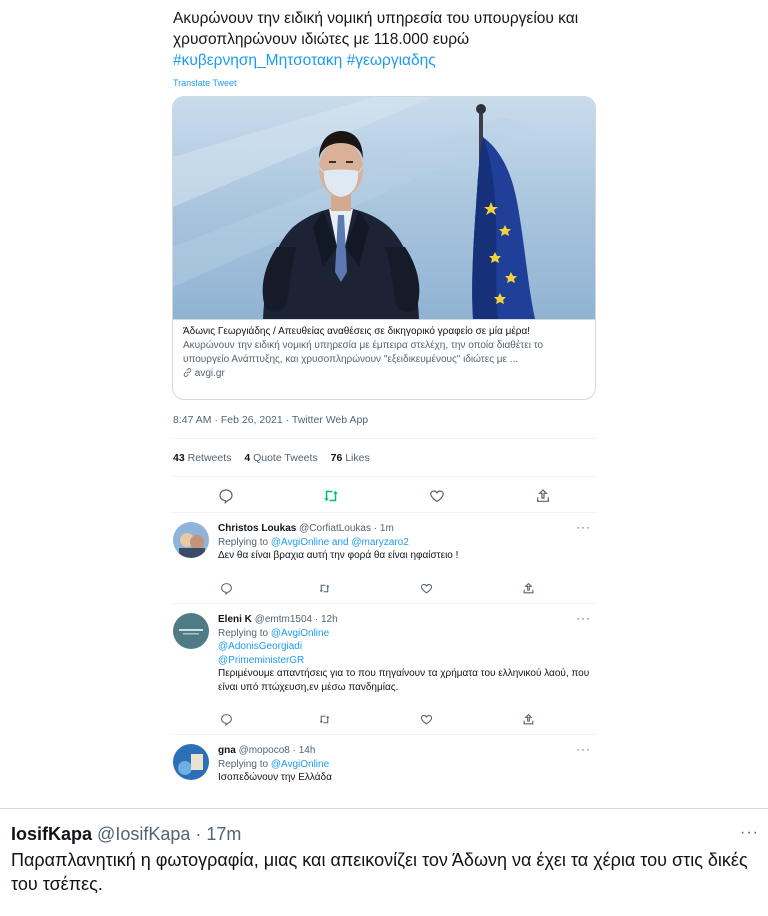 The width and height of the screenshot is (768, 916). I want to click on card-photo-illustration, so click(384, 208).